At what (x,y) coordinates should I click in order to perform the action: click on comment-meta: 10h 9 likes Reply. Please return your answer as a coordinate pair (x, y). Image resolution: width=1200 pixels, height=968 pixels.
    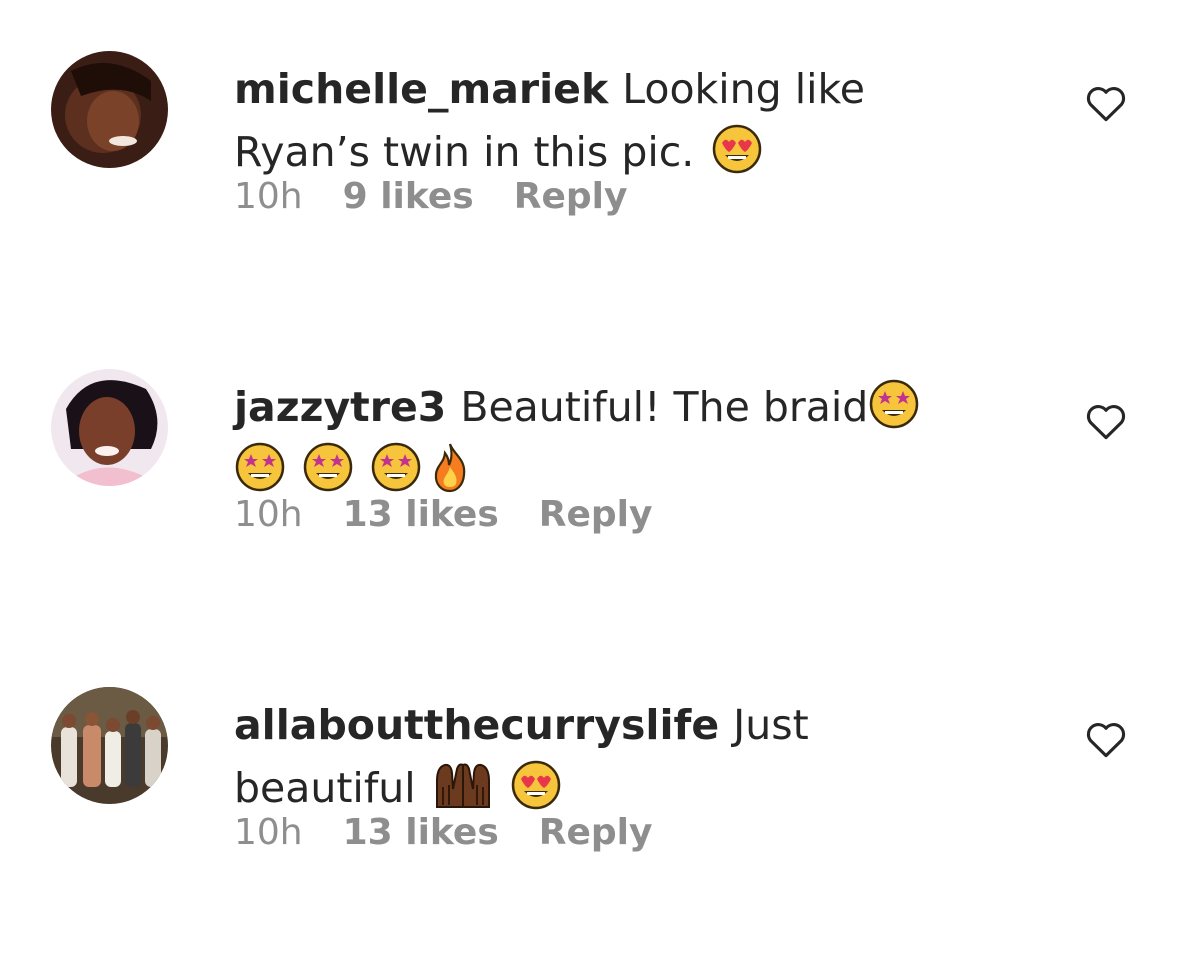
    Looking at the image, I should click on (450, 196).